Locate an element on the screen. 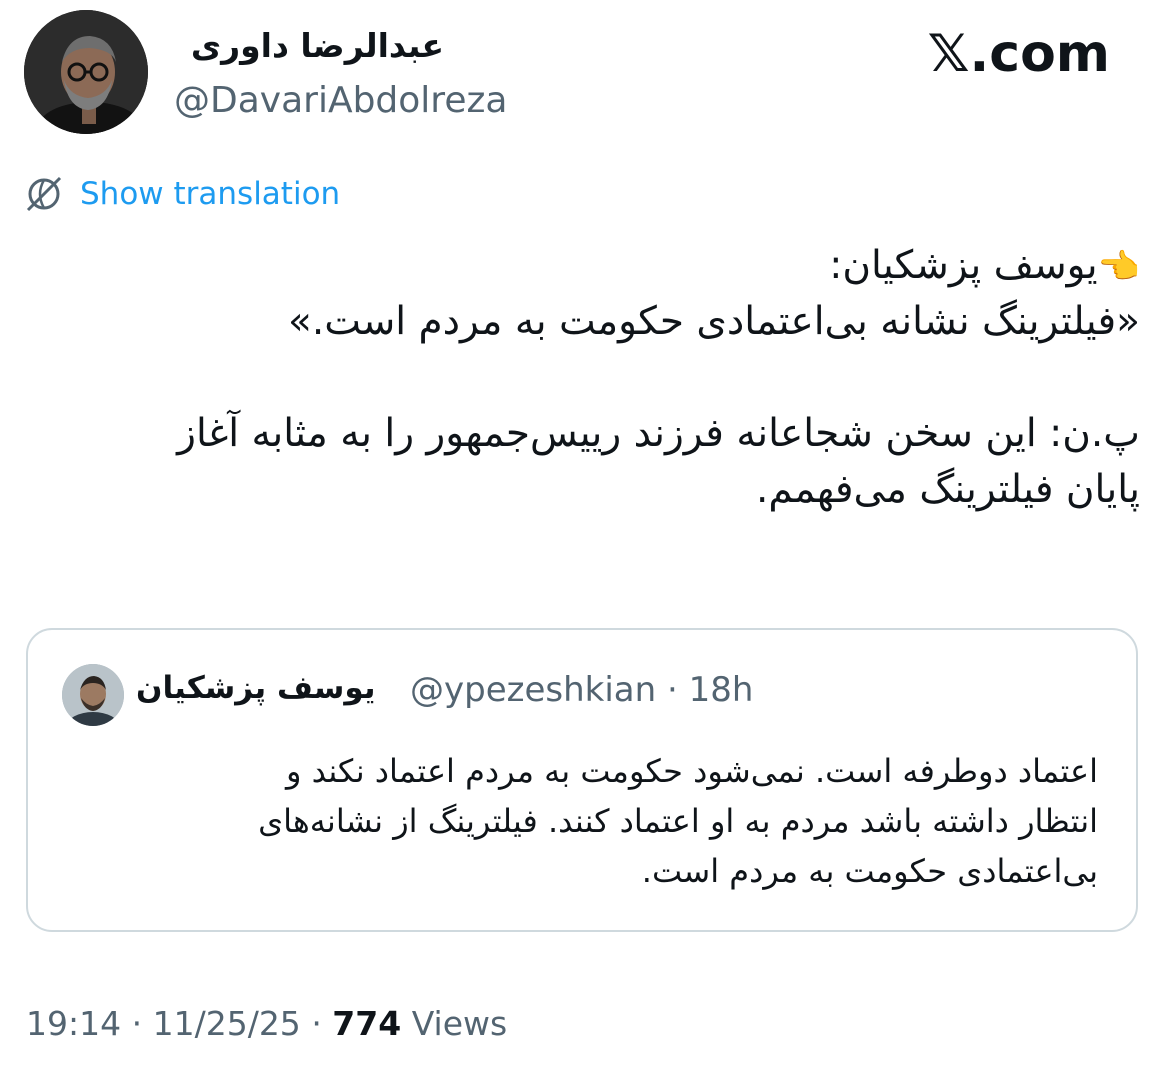 This screenshot has width=1166, height=1076. author-avatar is located at coordinates (86, 72).